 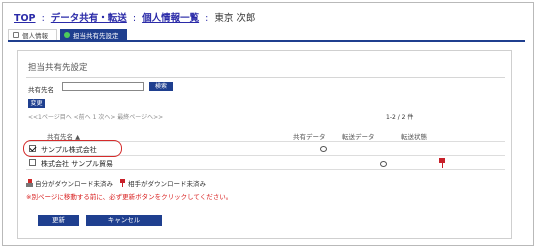 What do you see at coordinates (29, 183) in the screenshot?
I see `self-not-downloaded-icon` at bounding box center [29, 183].